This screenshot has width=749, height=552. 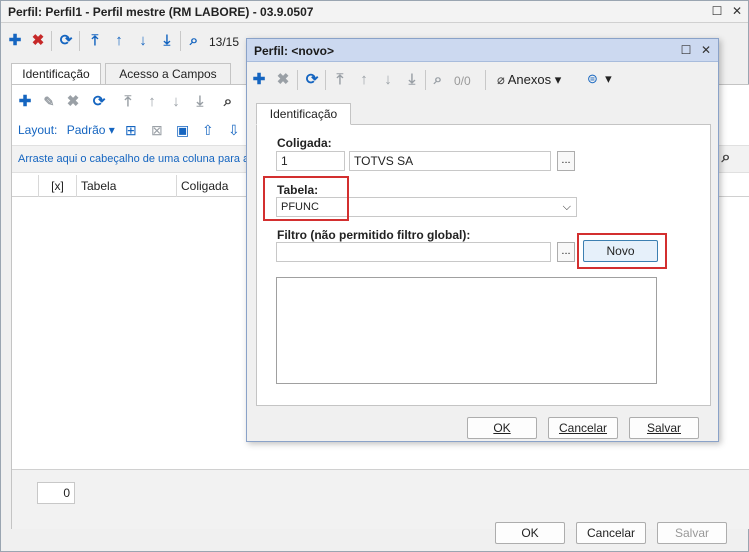 What do you see at coordinates (599, 79) in the screenshot?
I see `settings-menu: ⊜ ▾` at bounding box center [599, 79].